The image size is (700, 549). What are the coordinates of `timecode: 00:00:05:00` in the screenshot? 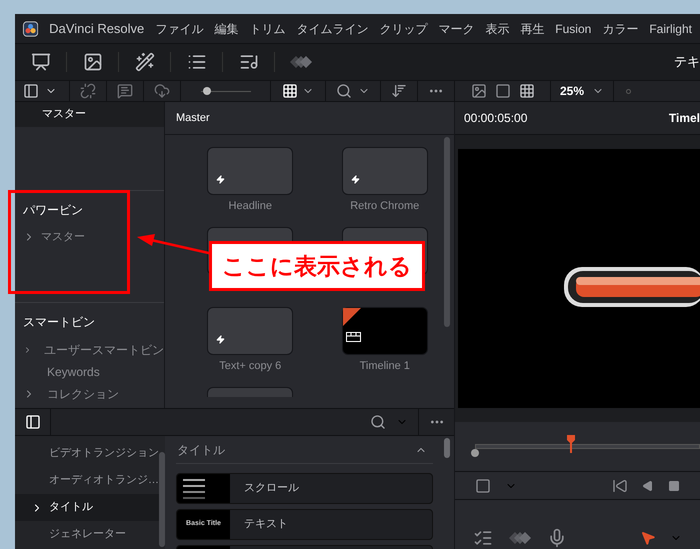 It's located at (496, 118).